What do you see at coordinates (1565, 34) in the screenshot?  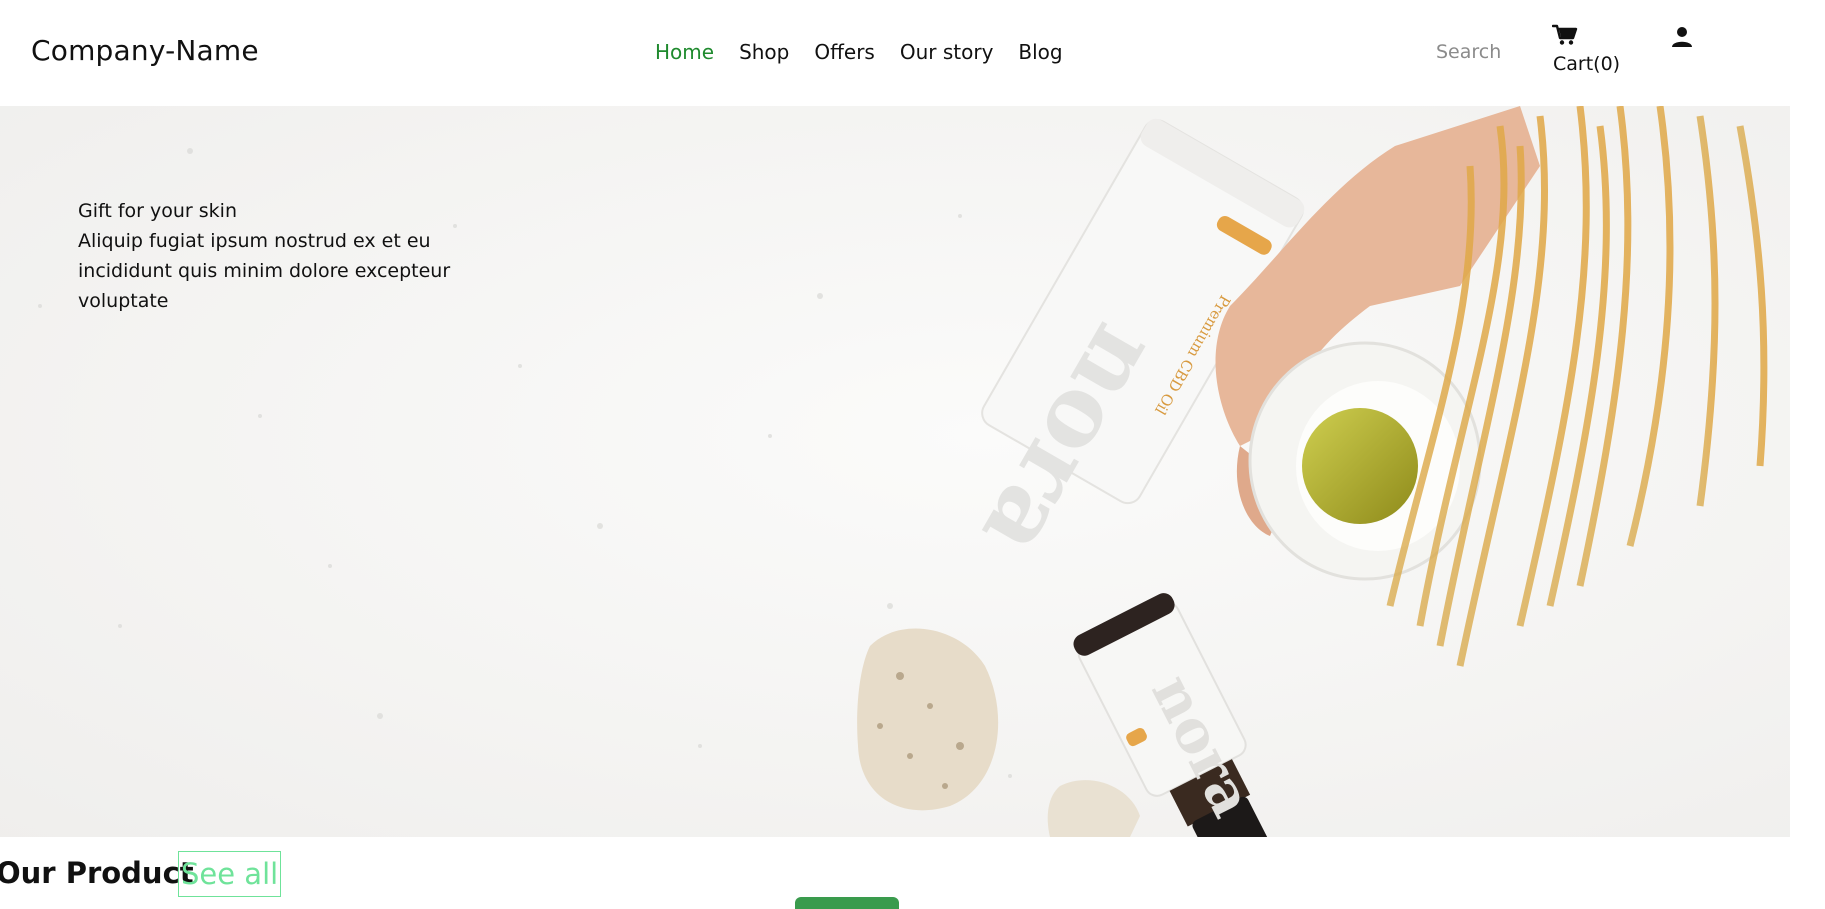 I see `cart-icon` at bounding box center [1565, 34].